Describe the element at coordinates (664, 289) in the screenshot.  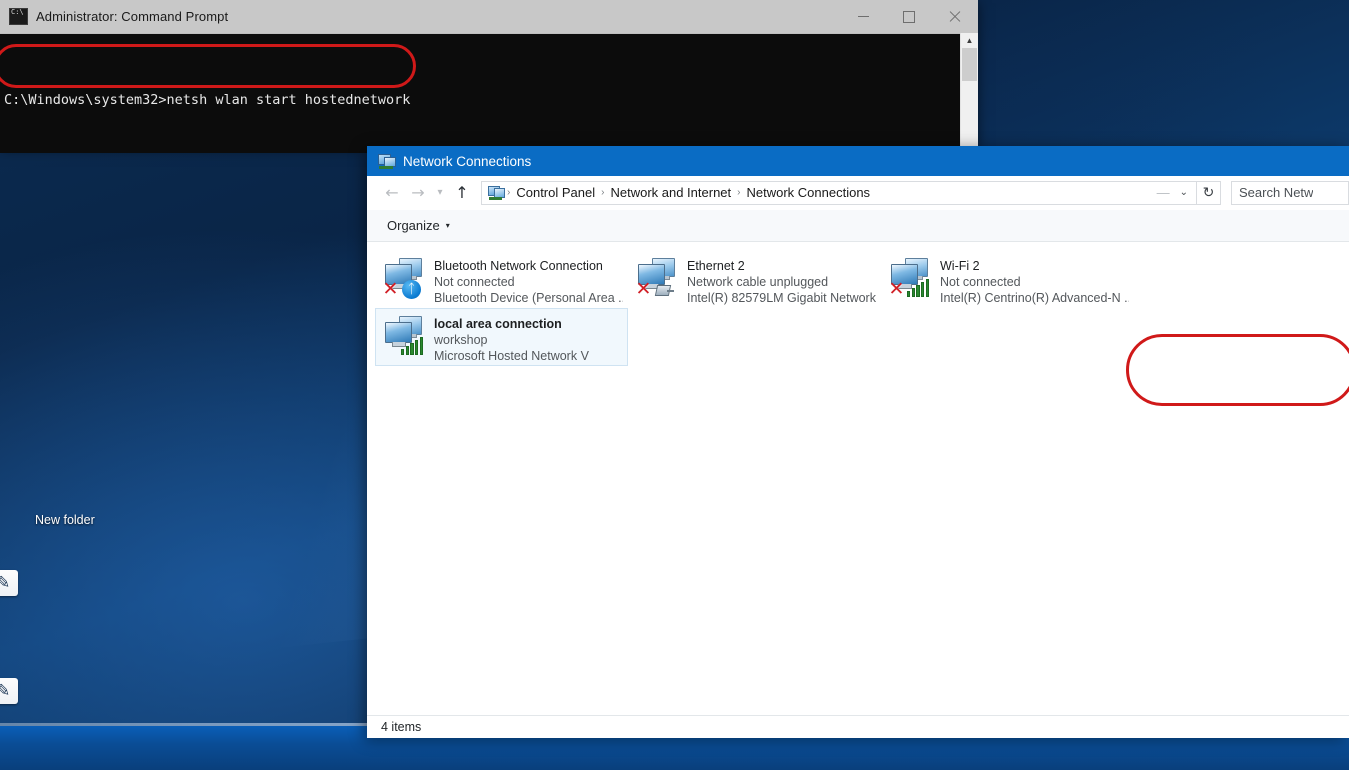
I see `cable-icon` at that location.